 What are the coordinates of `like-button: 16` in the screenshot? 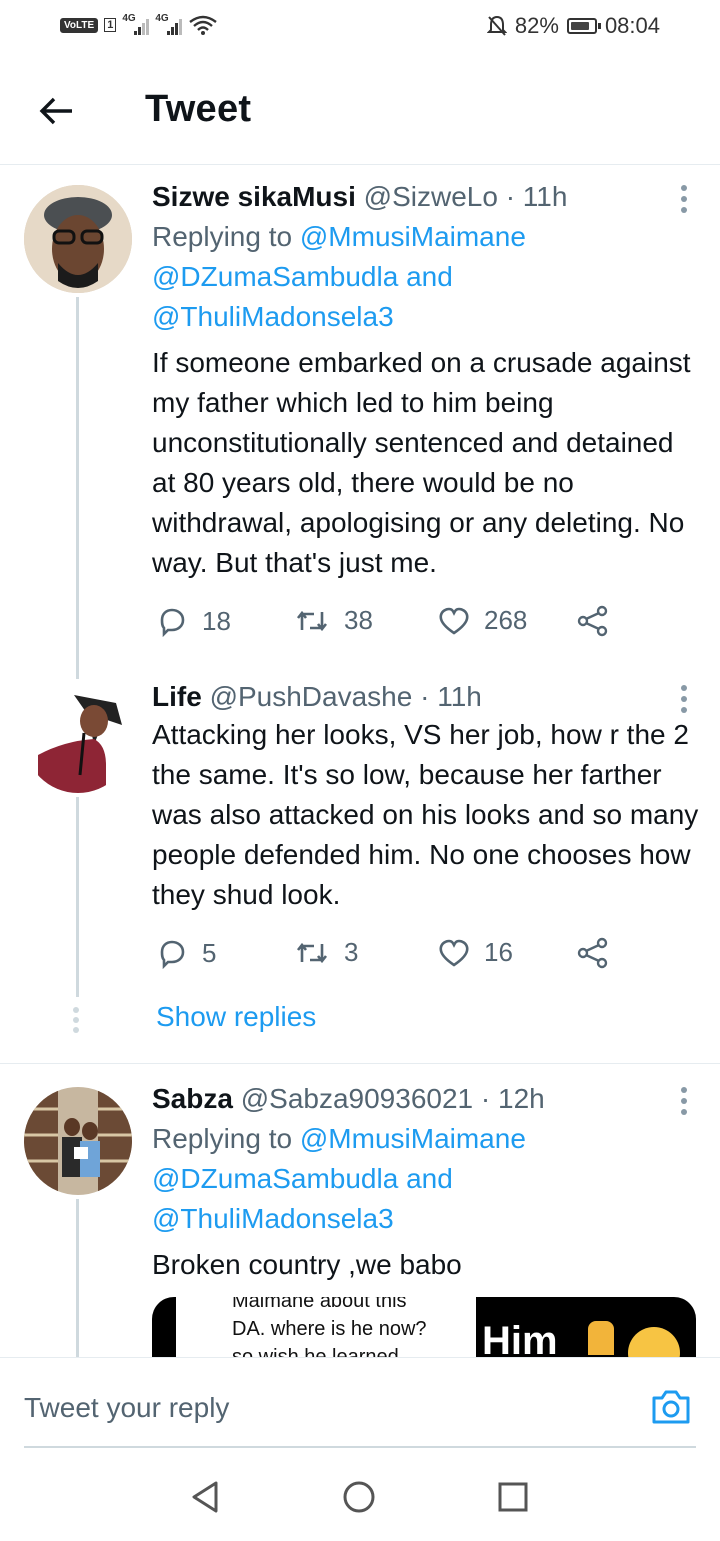 It's located at (475, 952).